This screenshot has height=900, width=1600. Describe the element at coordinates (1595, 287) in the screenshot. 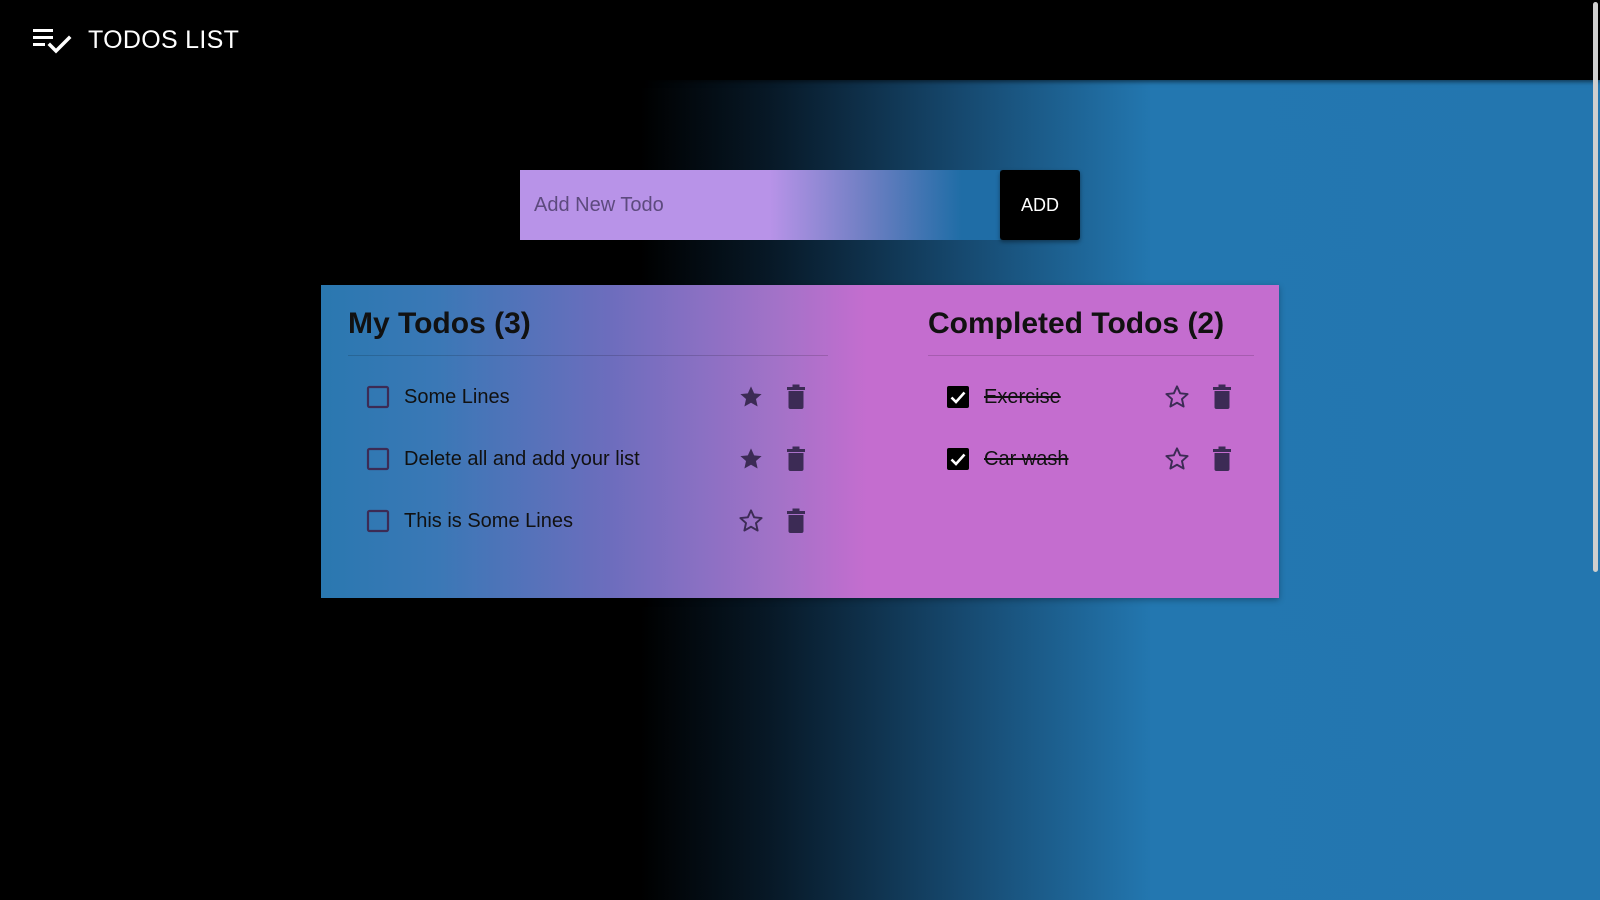

I see `scrollbar-thumb` at that location.